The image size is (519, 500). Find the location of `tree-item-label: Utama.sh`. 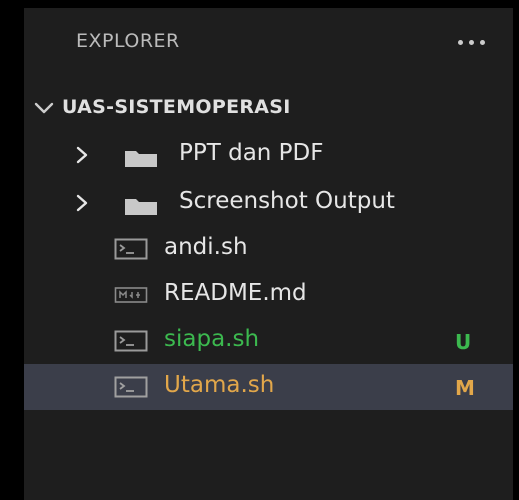

tree-item-label: Utama.sh is located at coordinates (219, 385).